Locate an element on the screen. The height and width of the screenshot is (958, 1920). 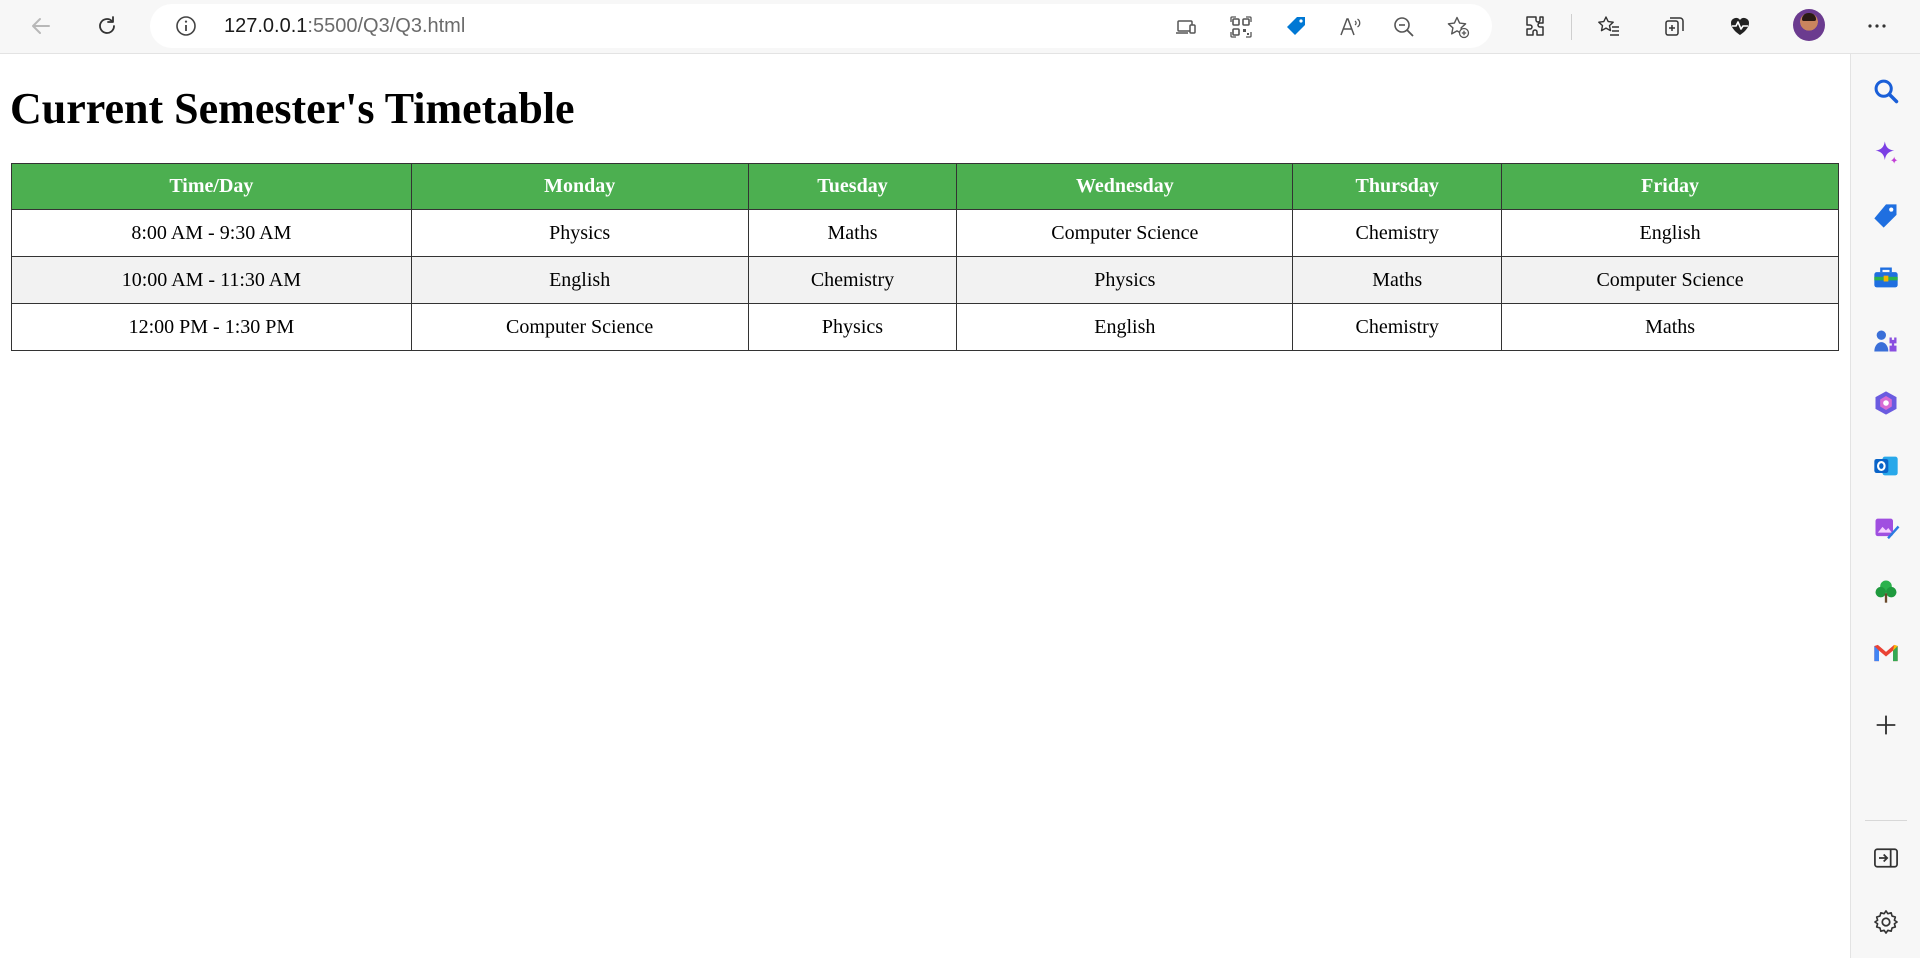
header-monday: Monday is located at coordinates (579, 186).